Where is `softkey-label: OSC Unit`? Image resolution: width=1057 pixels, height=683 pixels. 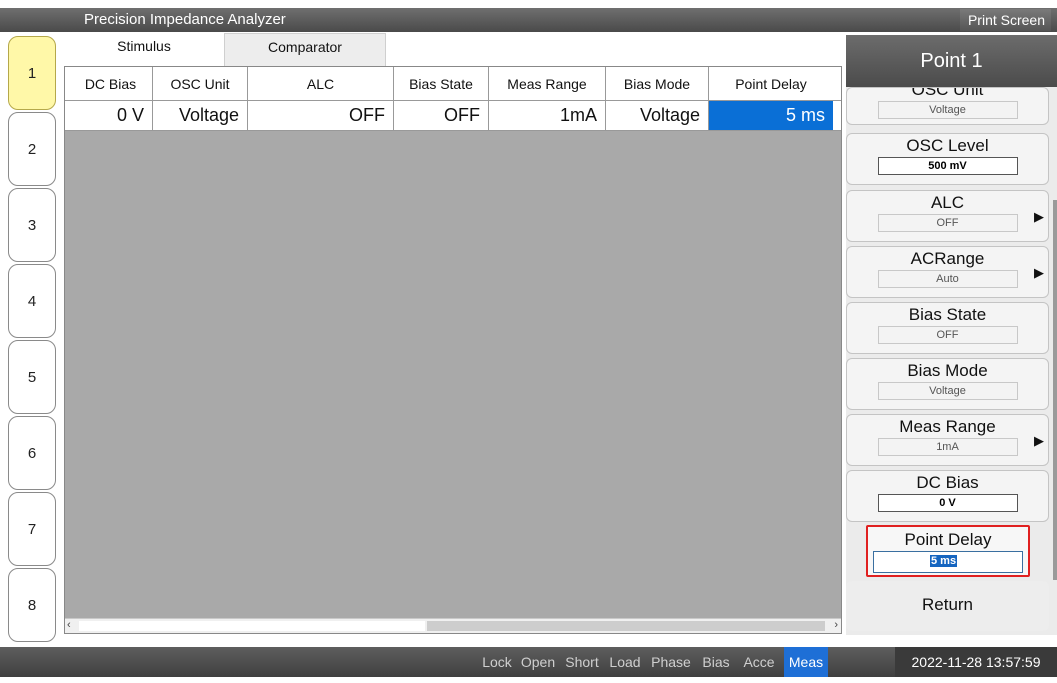
softkey-label: OSC Unit is located at coordinates (947, 93).